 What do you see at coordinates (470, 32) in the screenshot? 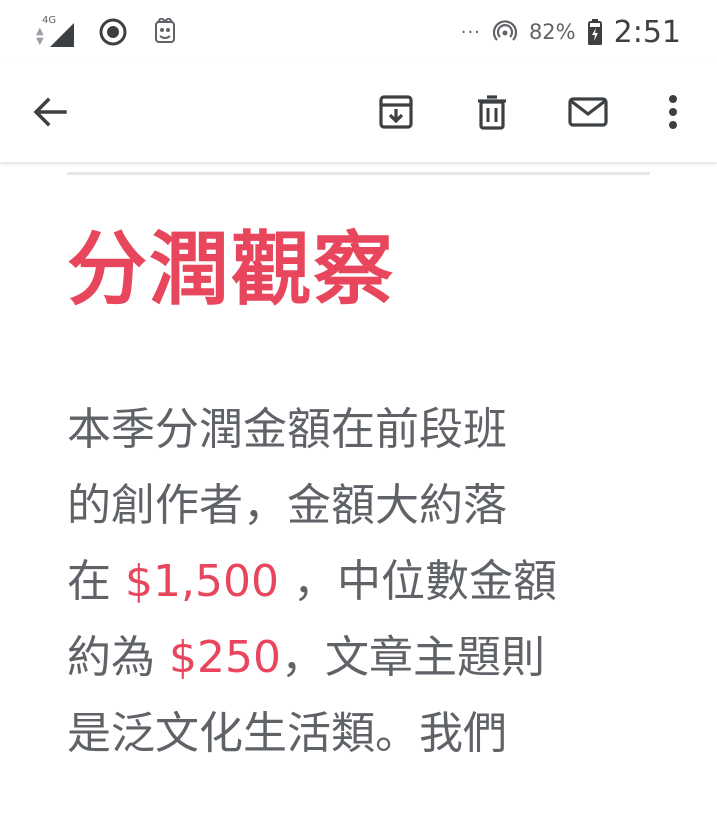
I see `overflow-notifications: ···` at bounding box center [470, 32].